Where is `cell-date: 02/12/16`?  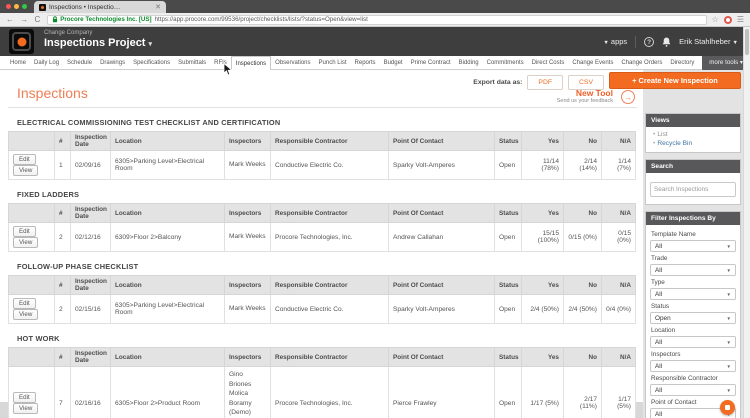 cell-date: 02/12/16 is located at coordinates (90, 237).